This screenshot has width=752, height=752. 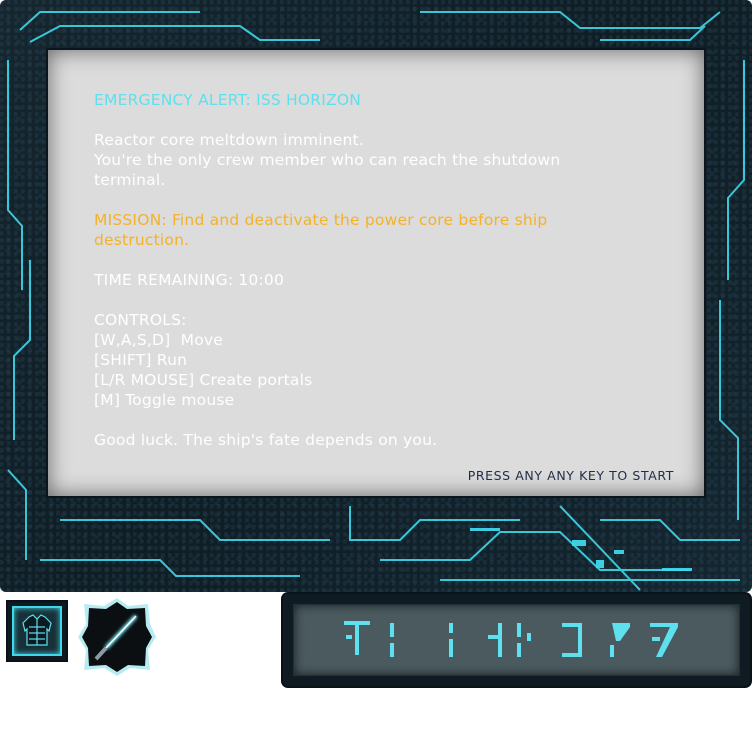 I want to click on timer-display, so click(x=516, y=640).